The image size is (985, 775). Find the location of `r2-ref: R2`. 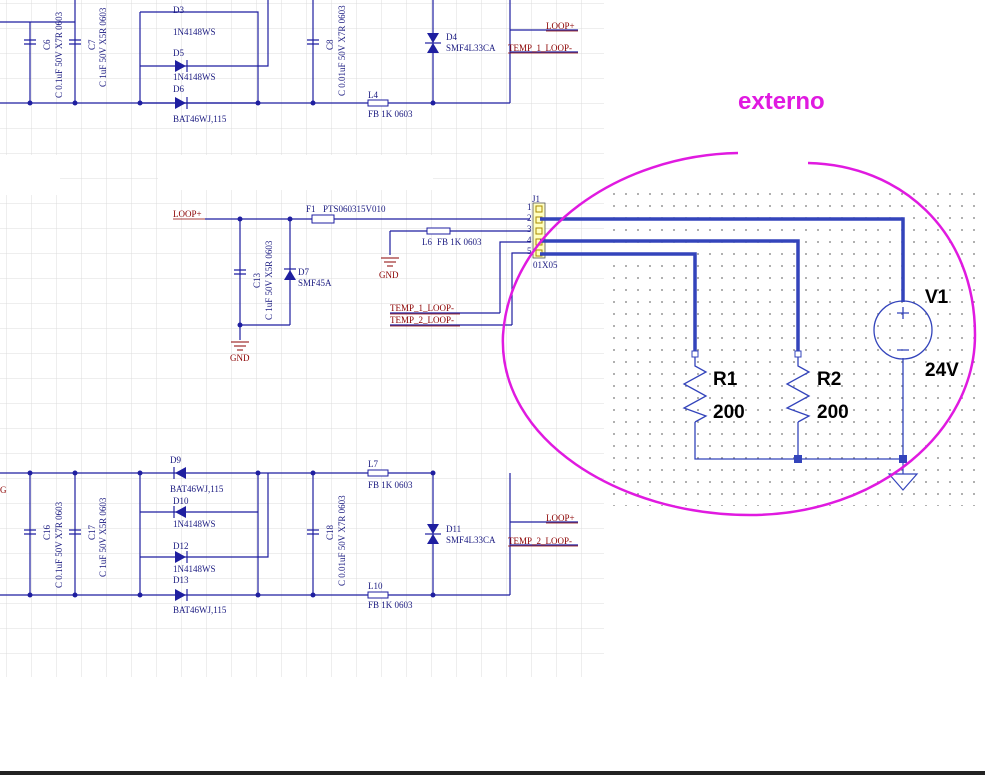

r2-ref: R2 is located at coordinates (829, 379).